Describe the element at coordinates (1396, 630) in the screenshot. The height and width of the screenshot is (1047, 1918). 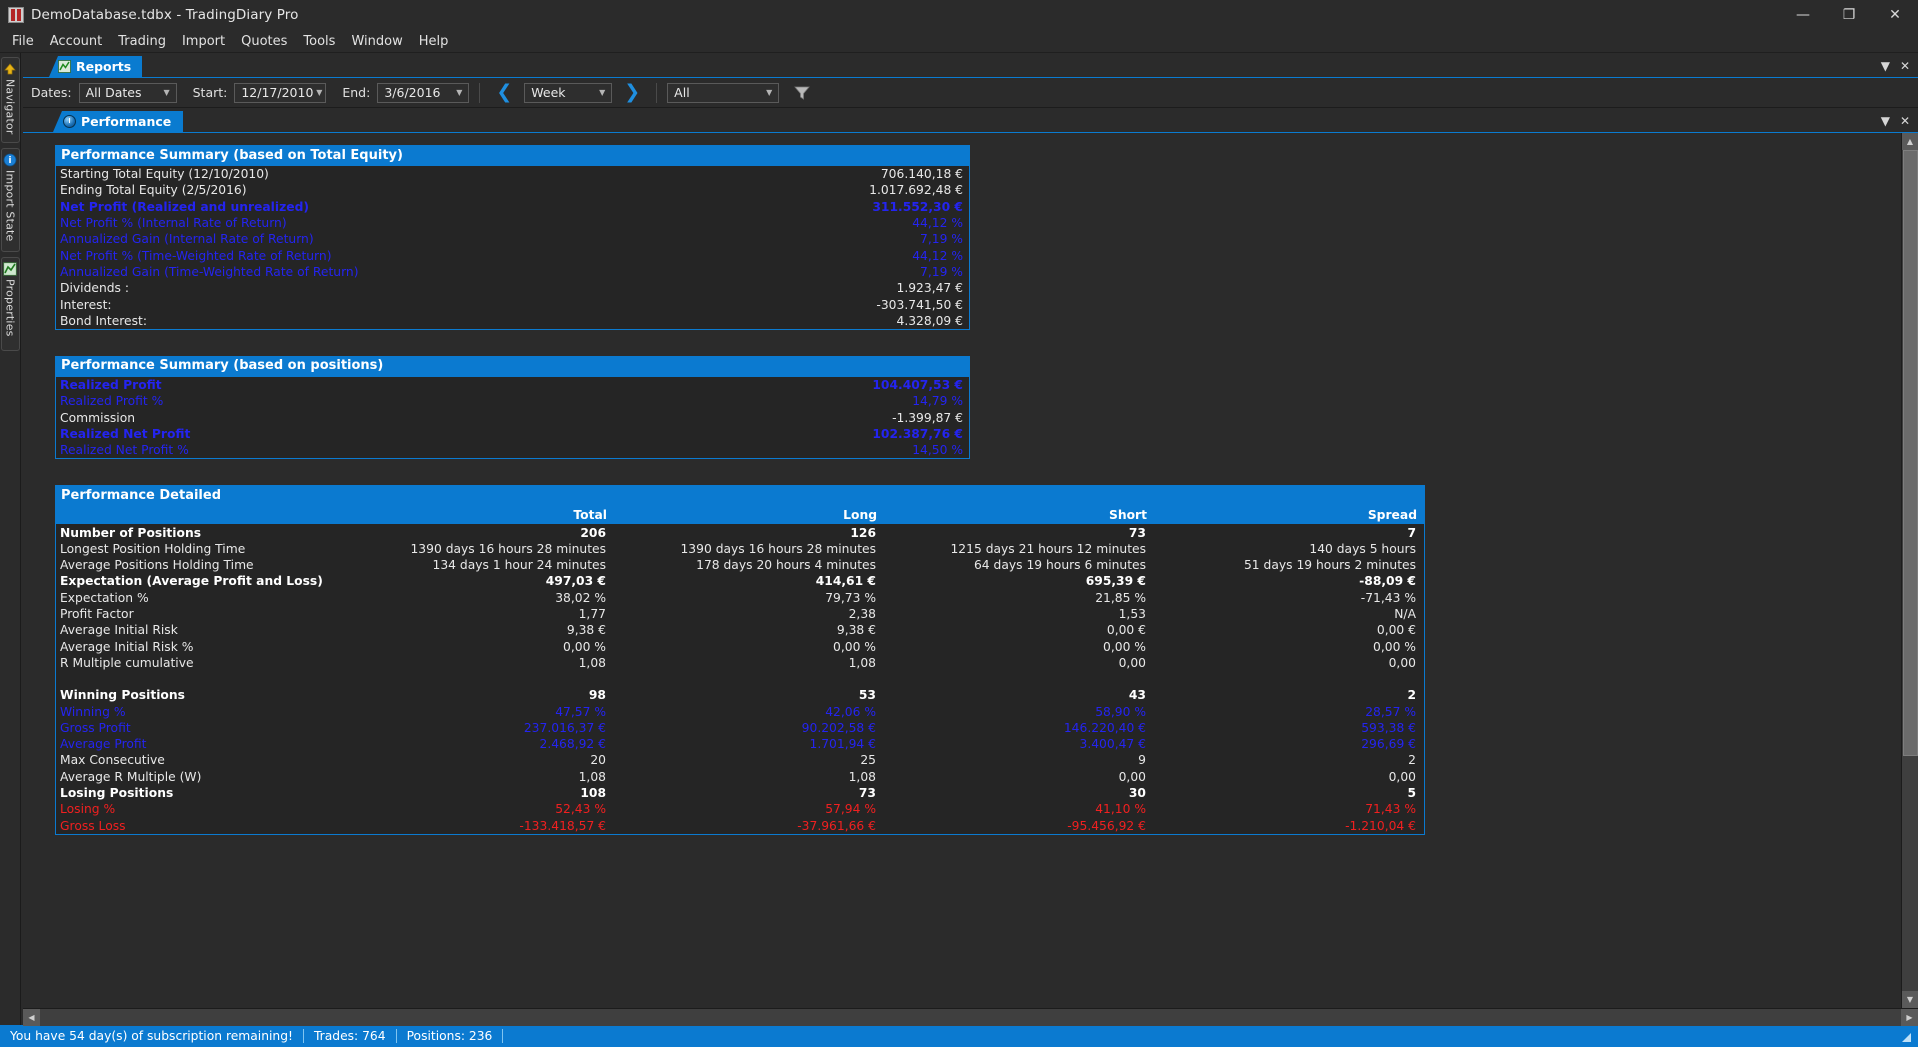
I see `detailed-row-value: 0,00 €` at that location.